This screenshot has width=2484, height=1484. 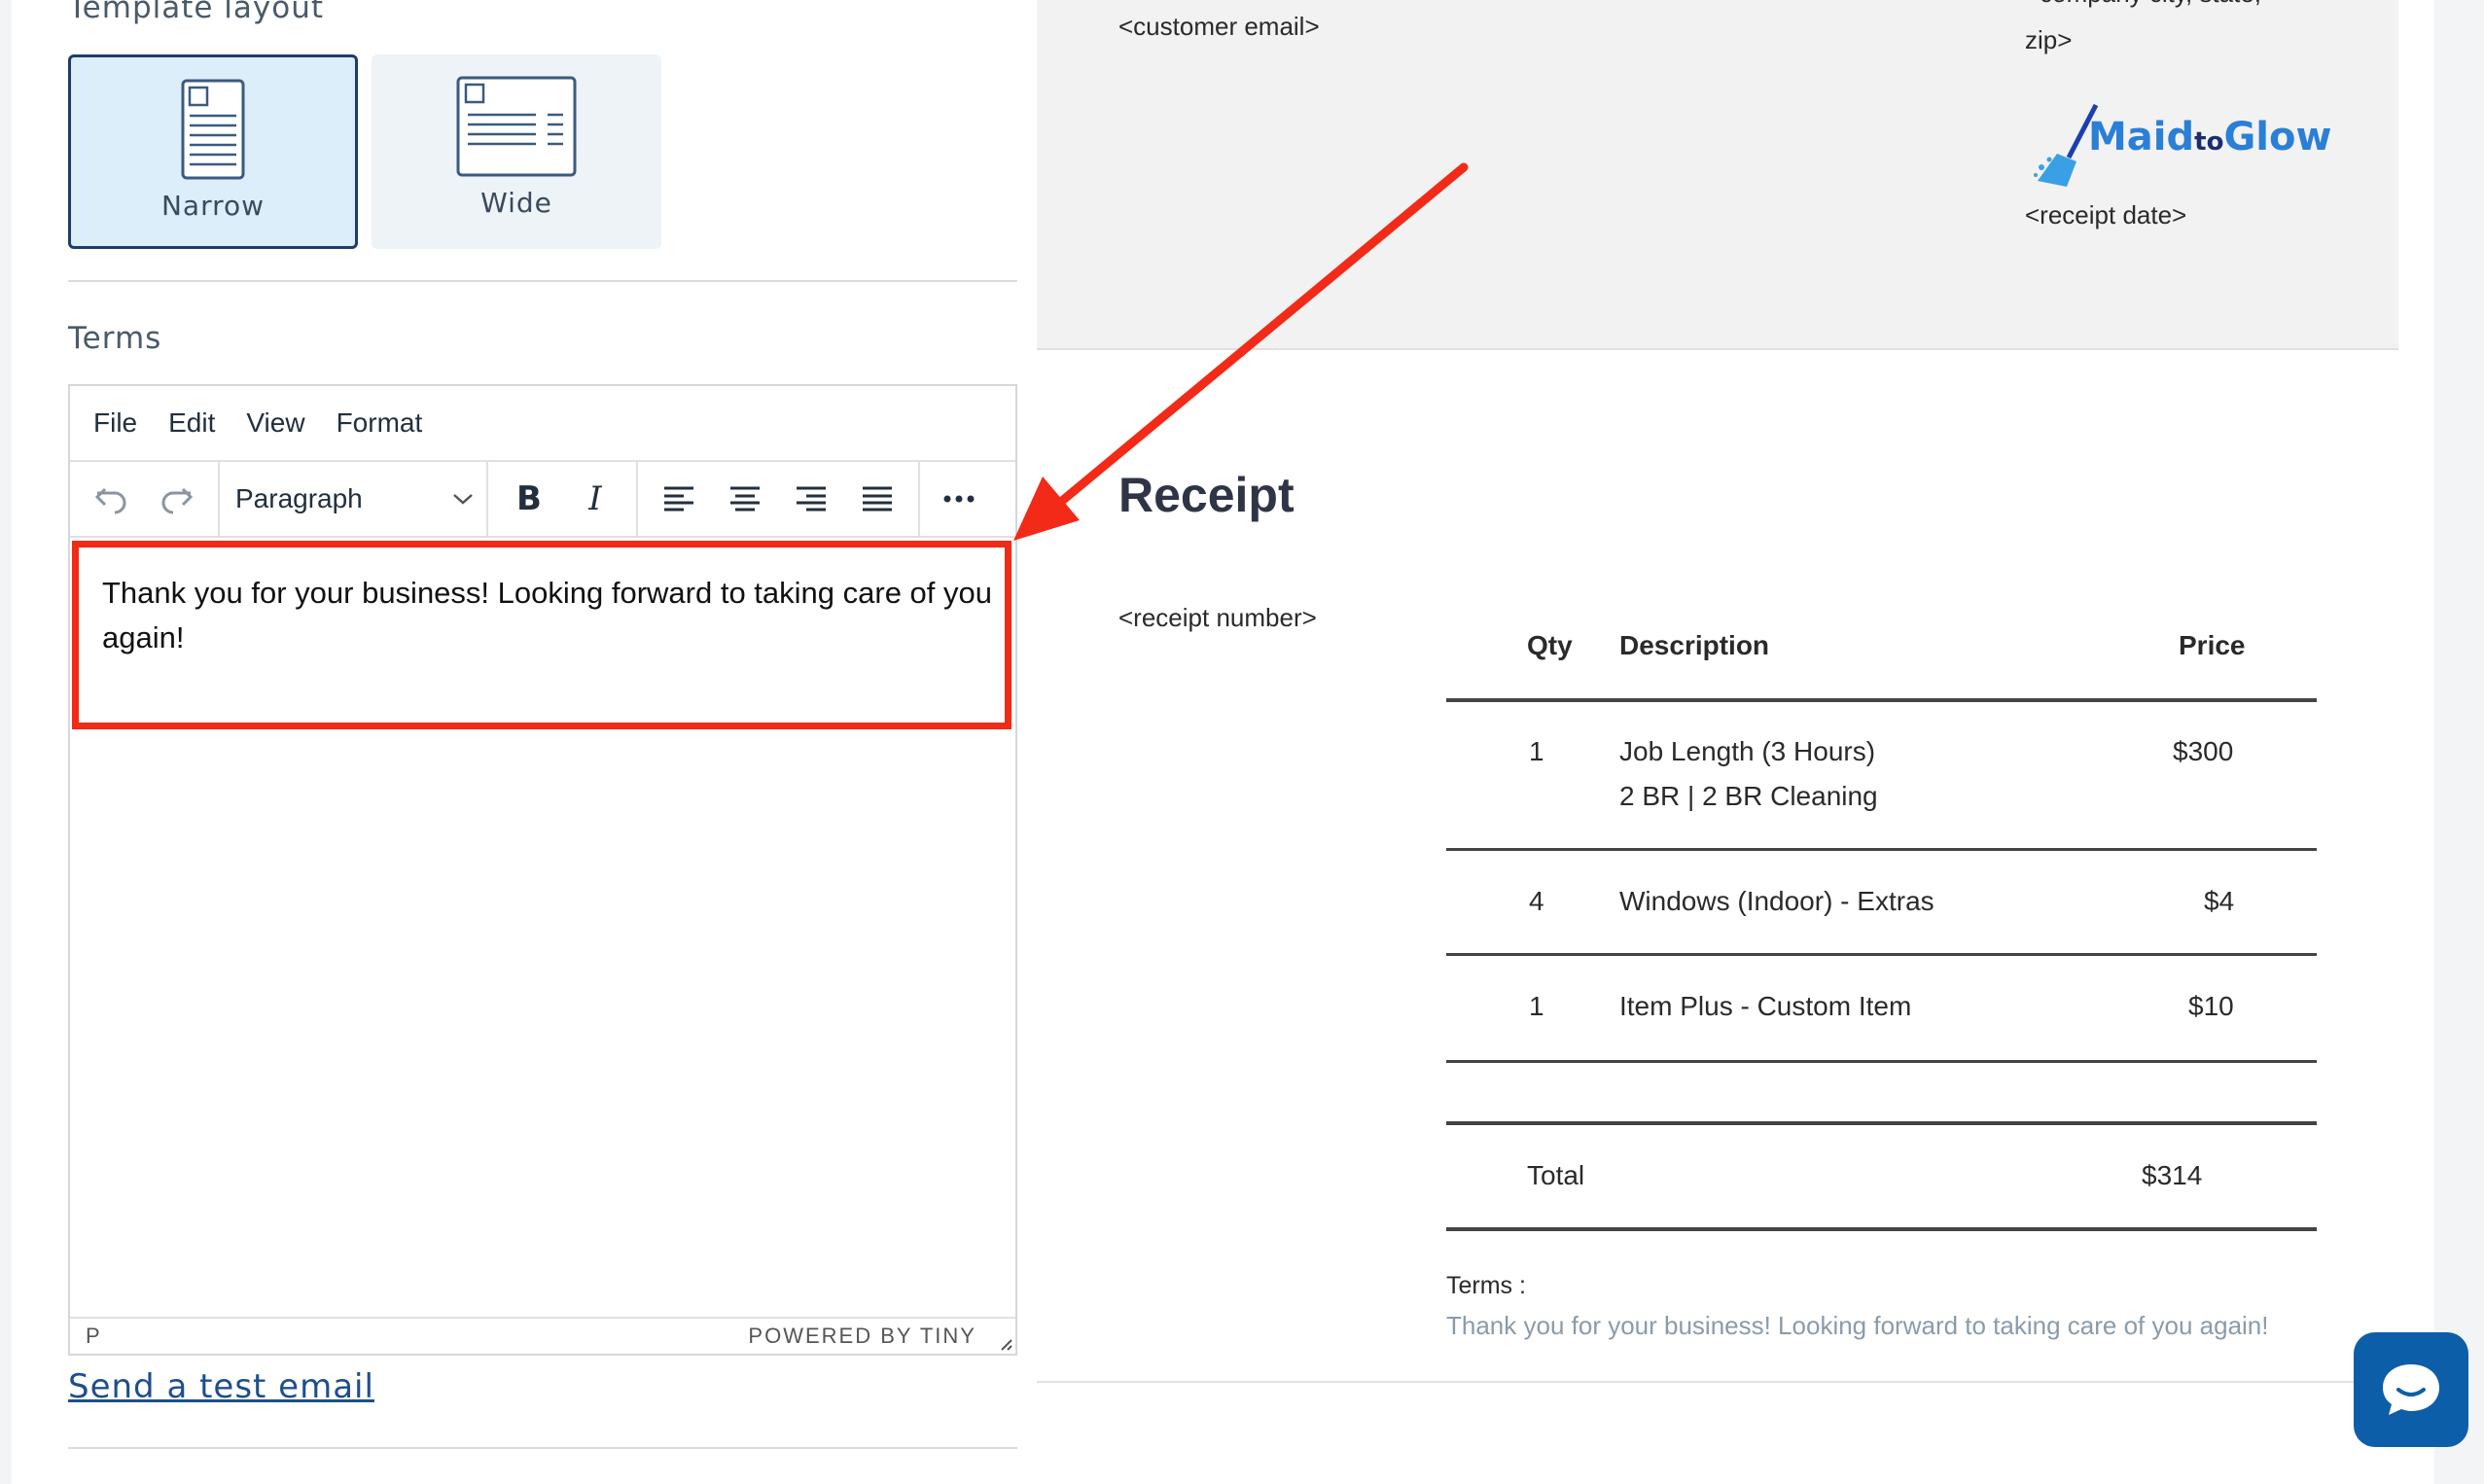 What do you see at coordinates (213, 129) in the screenshot?
I see `narrow-layout-icon` at bounding box center [213, 129].